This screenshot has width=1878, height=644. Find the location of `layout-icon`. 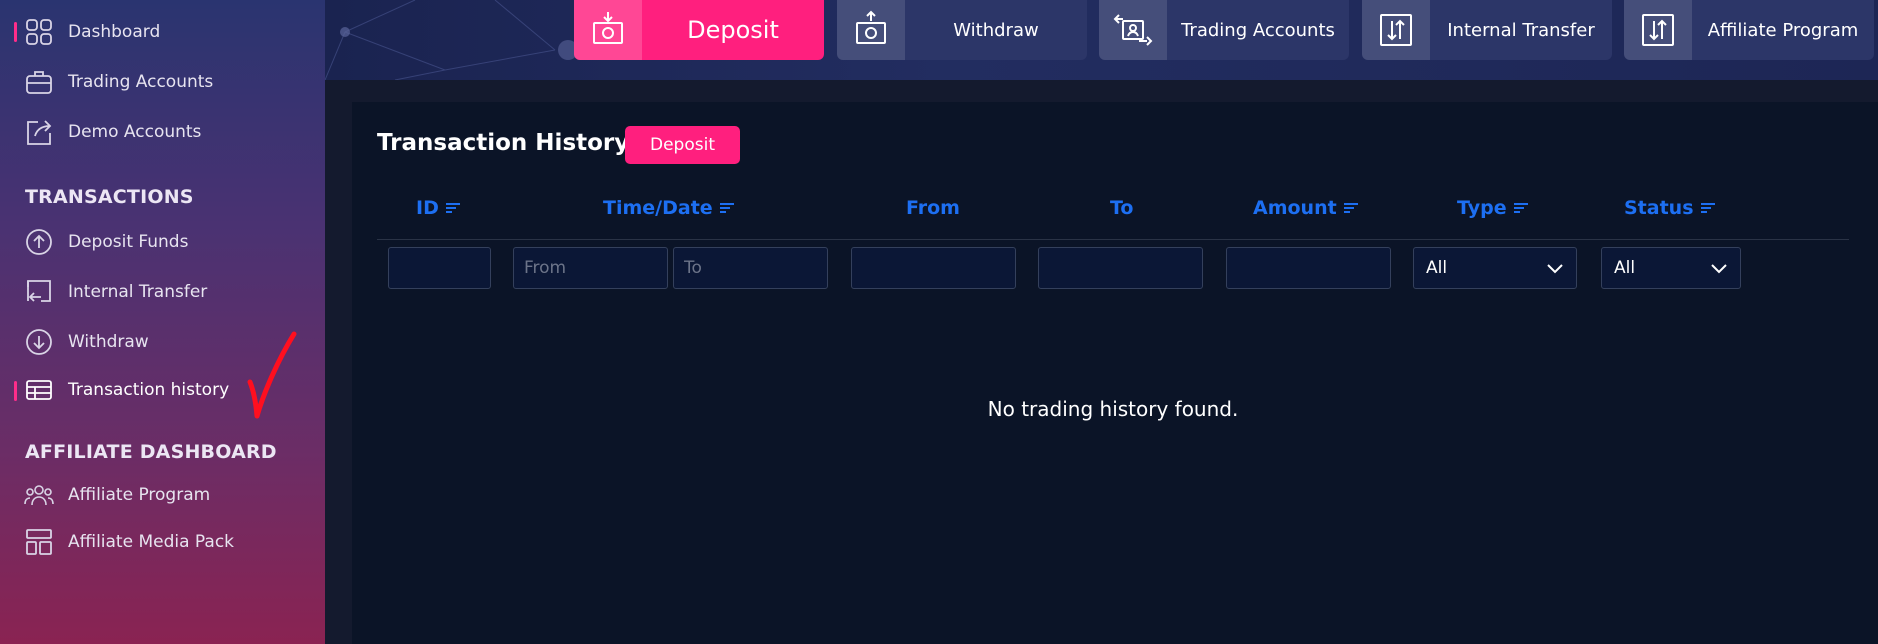

layout-icon is located at coordinates (39, 542).